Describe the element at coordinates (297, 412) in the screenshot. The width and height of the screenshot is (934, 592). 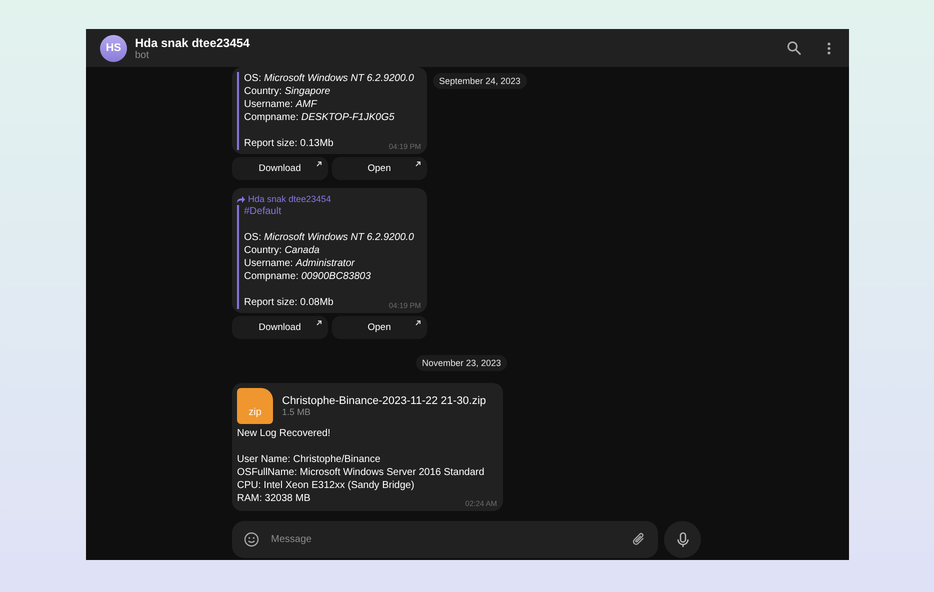
I see `file-size: 1.5 MB` at that location.